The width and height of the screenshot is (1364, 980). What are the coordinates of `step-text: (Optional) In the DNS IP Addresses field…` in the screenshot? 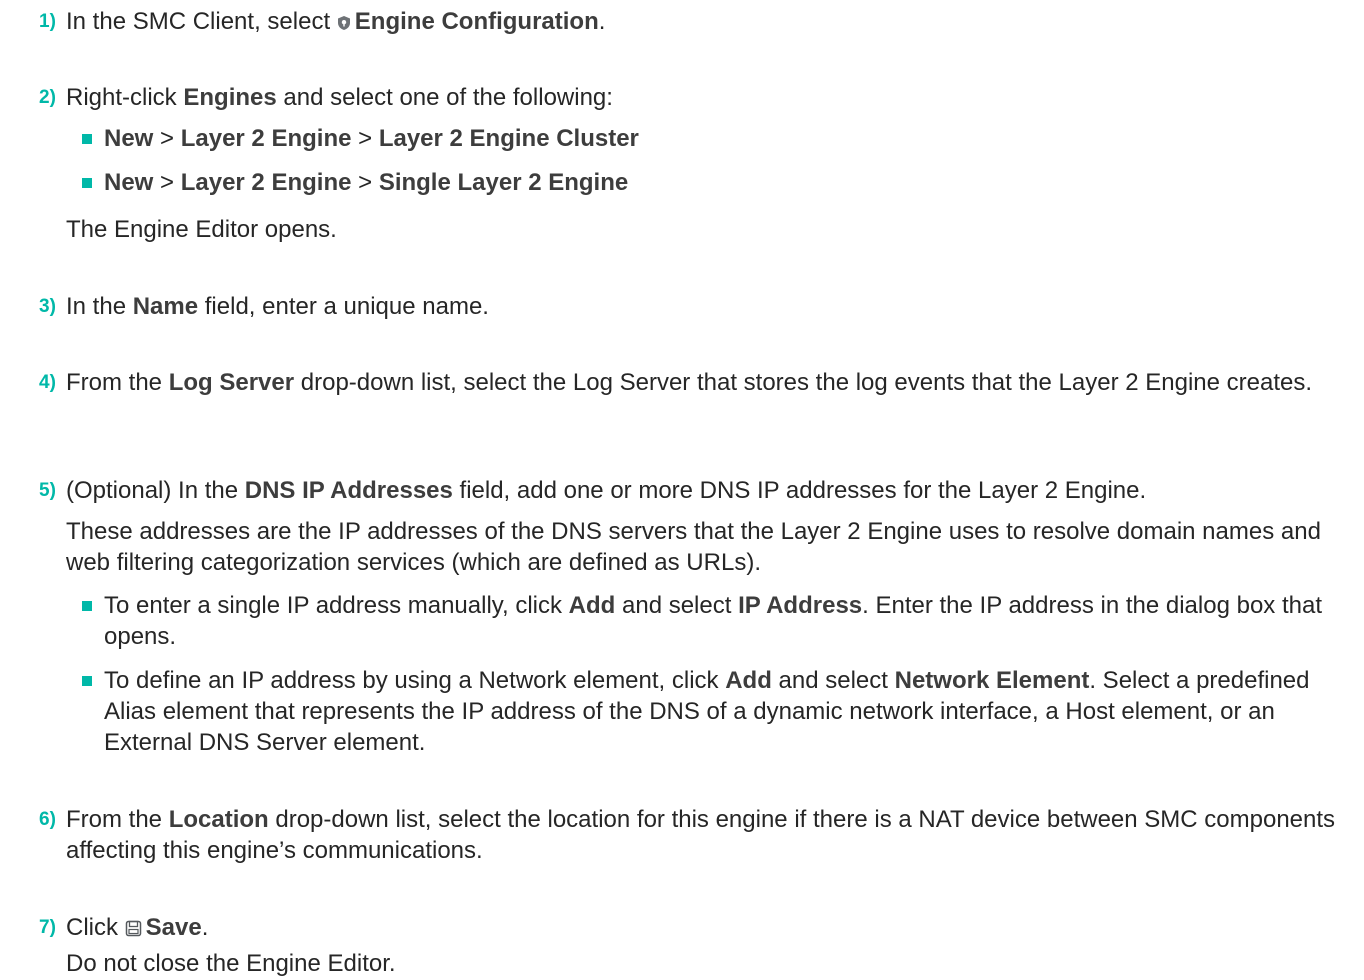 It's located at (606, 490).